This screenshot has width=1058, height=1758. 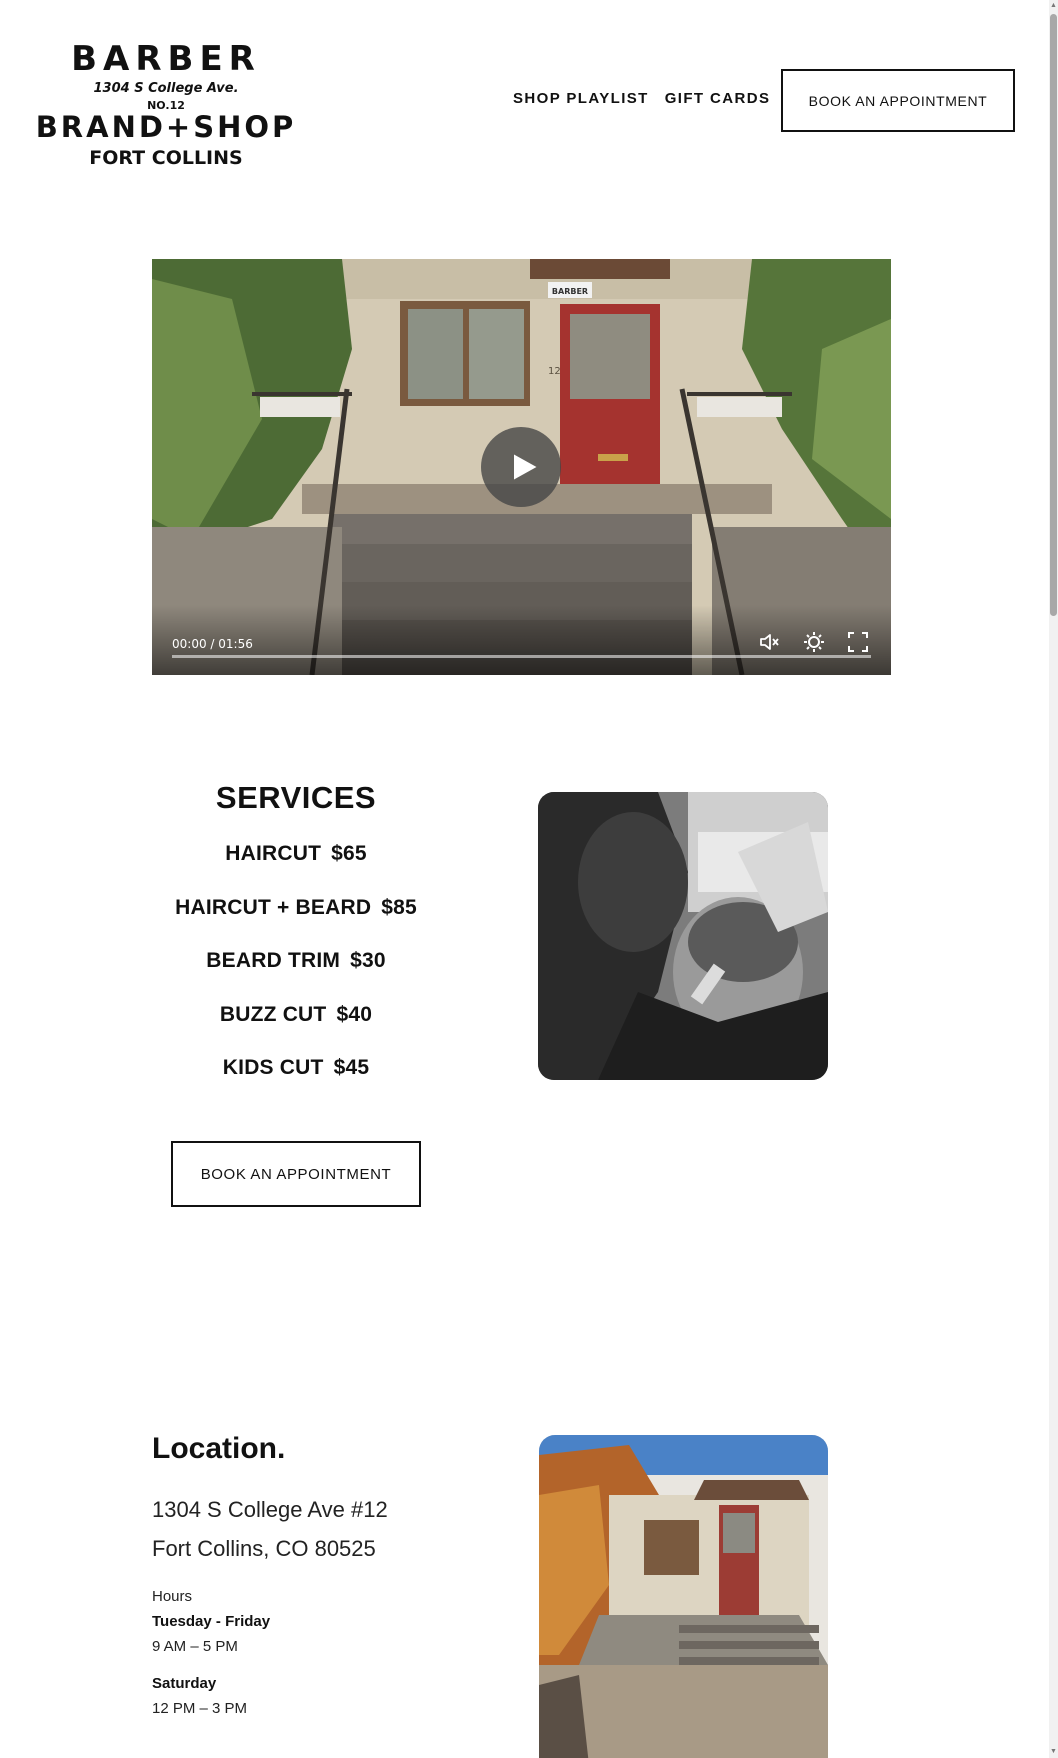 What do you see at coordinates (898, 100) in the screenshot?
I see `book-appointment-button-header: BOOK AN APPOINTMENT` at bounding box center [898, 100].